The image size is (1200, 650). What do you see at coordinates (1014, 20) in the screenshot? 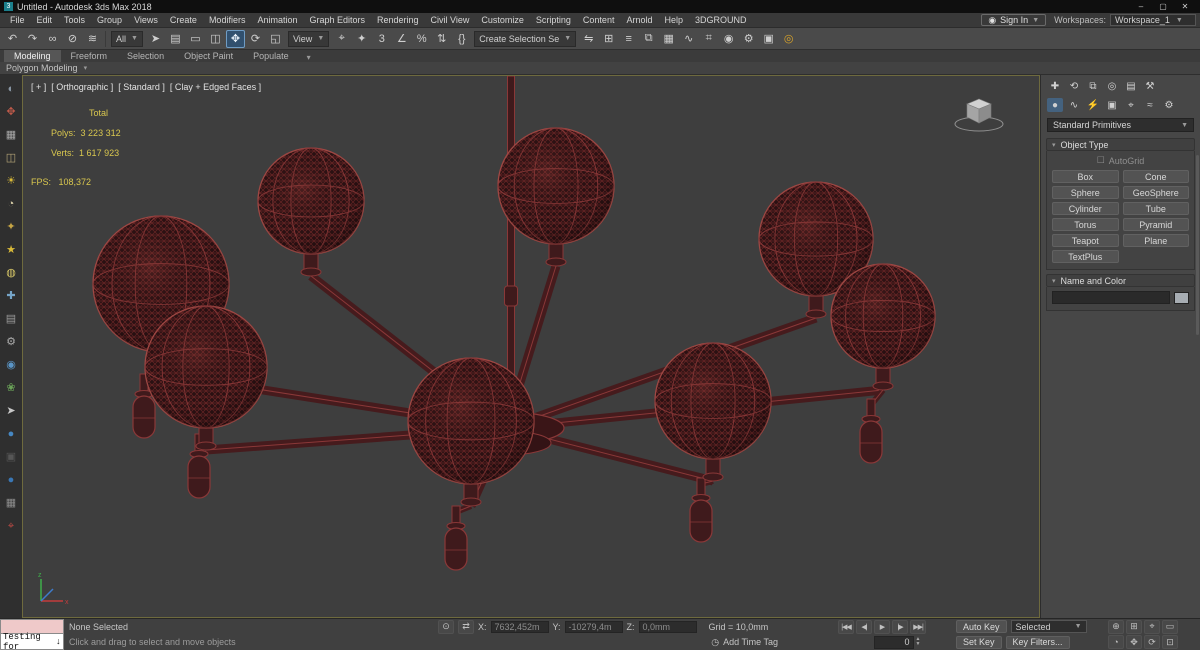
I see `sign-in-dropdown: ◉ Sign In ▼` at bounding box center [1014, 20].